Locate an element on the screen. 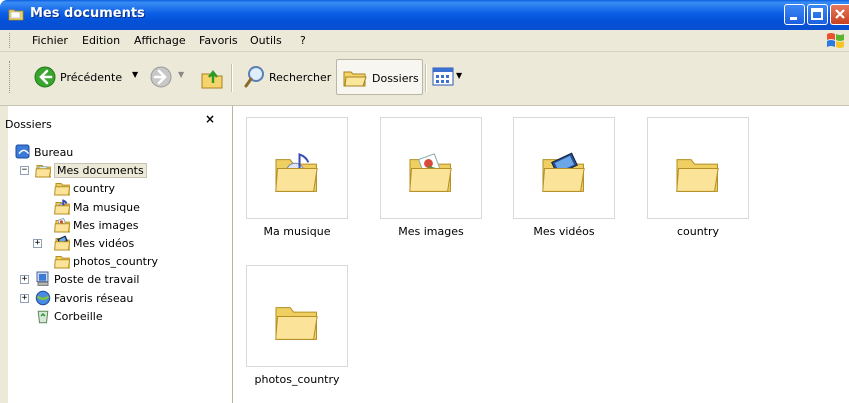  folder-label: Mes vidéos is located at coordinates (564, 231).